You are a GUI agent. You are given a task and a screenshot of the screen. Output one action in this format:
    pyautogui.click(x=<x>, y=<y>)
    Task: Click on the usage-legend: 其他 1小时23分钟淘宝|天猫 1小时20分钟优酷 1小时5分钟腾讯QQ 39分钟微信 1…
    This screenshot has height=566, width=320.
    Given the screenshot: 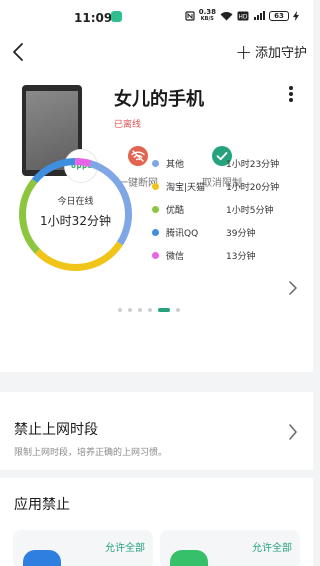 What is the action you would take?
    pyautogui.click(x=217, y=213)
    